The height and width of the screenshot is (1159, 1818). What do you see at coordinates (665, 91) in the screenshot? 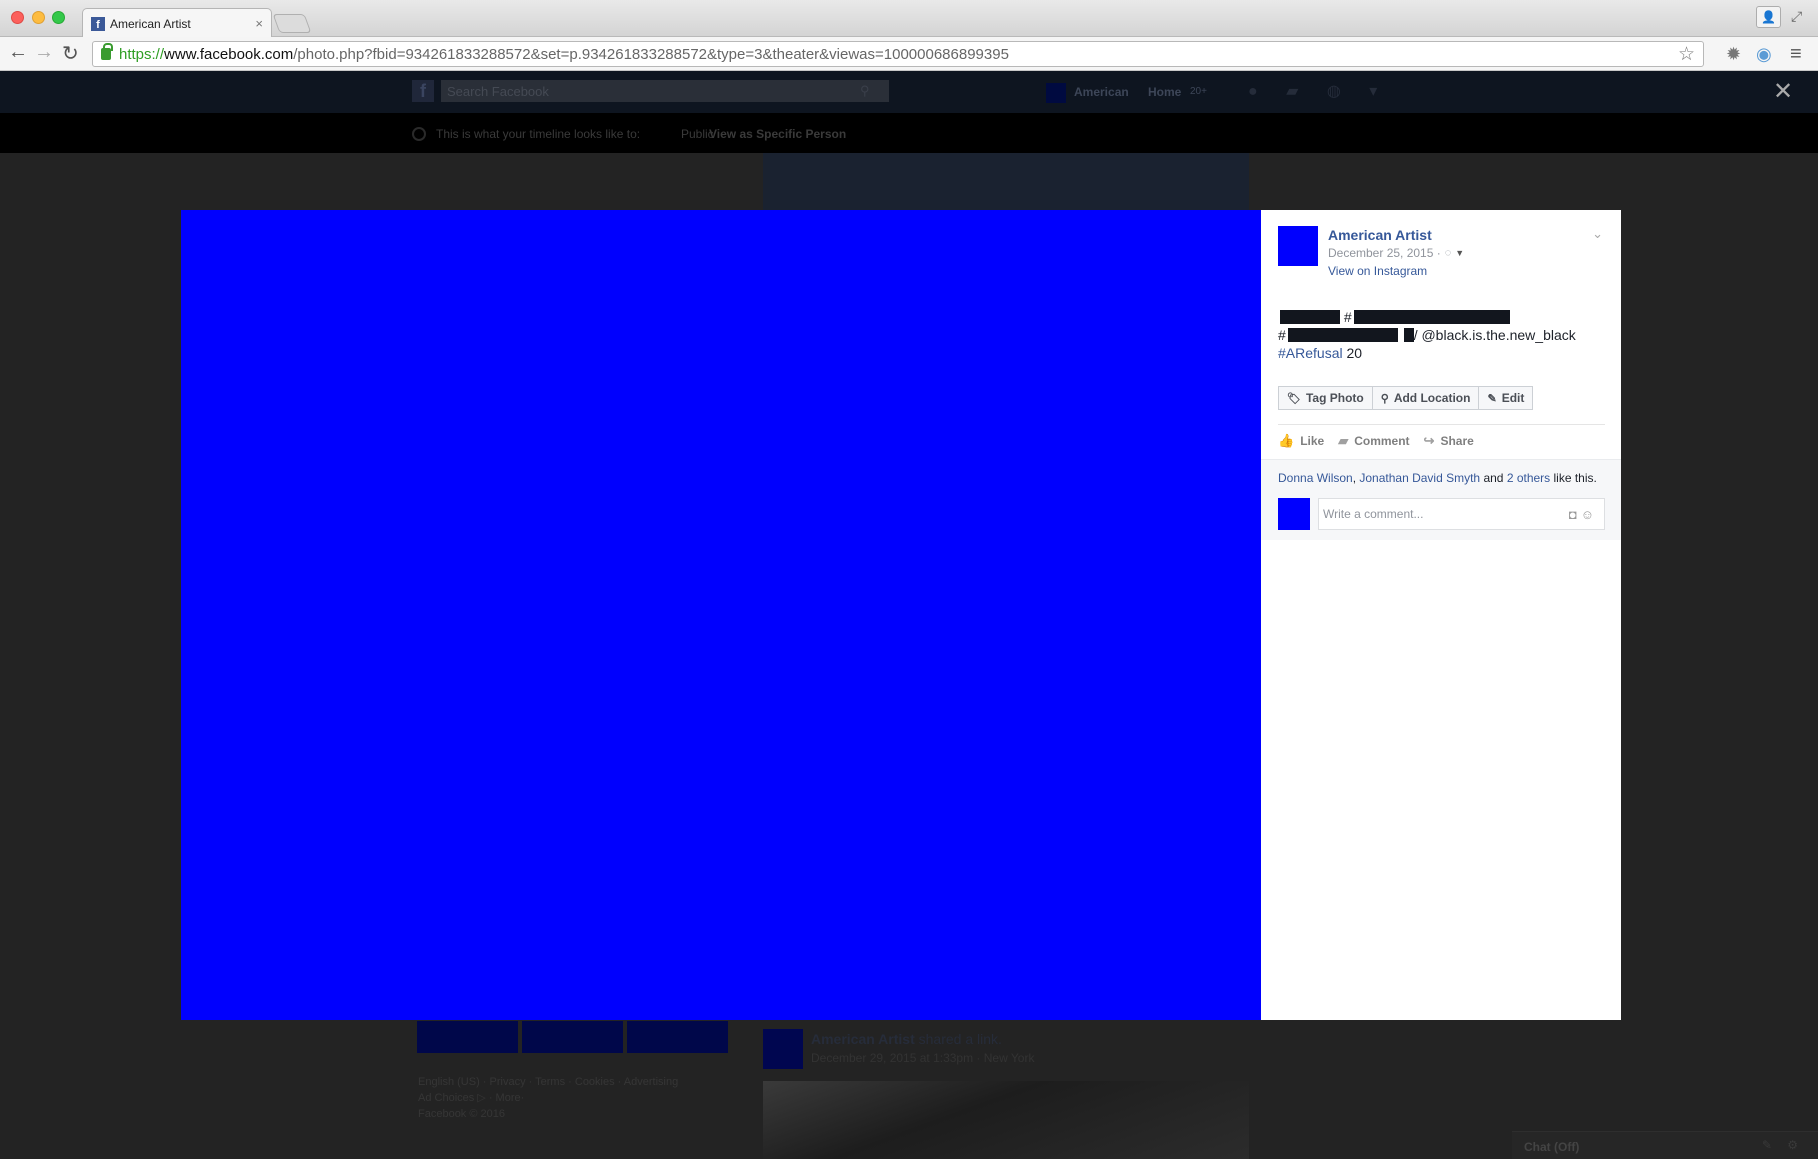
I see `facebook-search-input: Search Facebook` at bounding box center [665, 91].